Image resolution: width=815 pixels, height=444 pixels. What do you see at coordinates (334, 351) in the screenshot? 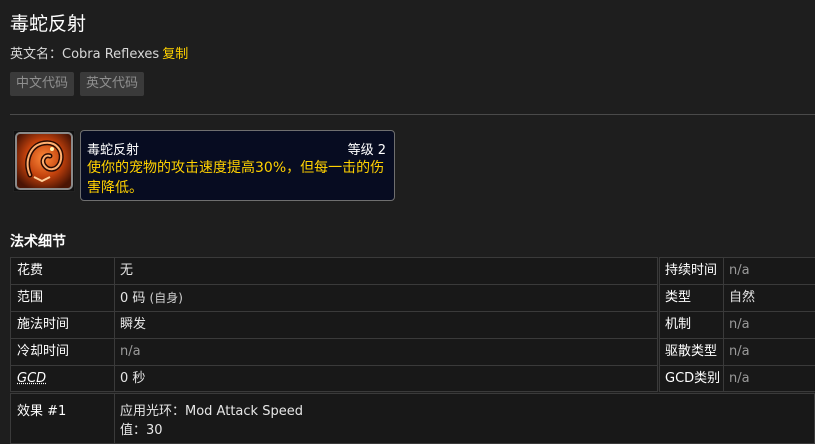
I see `table-row: 冷却时间 n/a` at bounding box center [334, 351].